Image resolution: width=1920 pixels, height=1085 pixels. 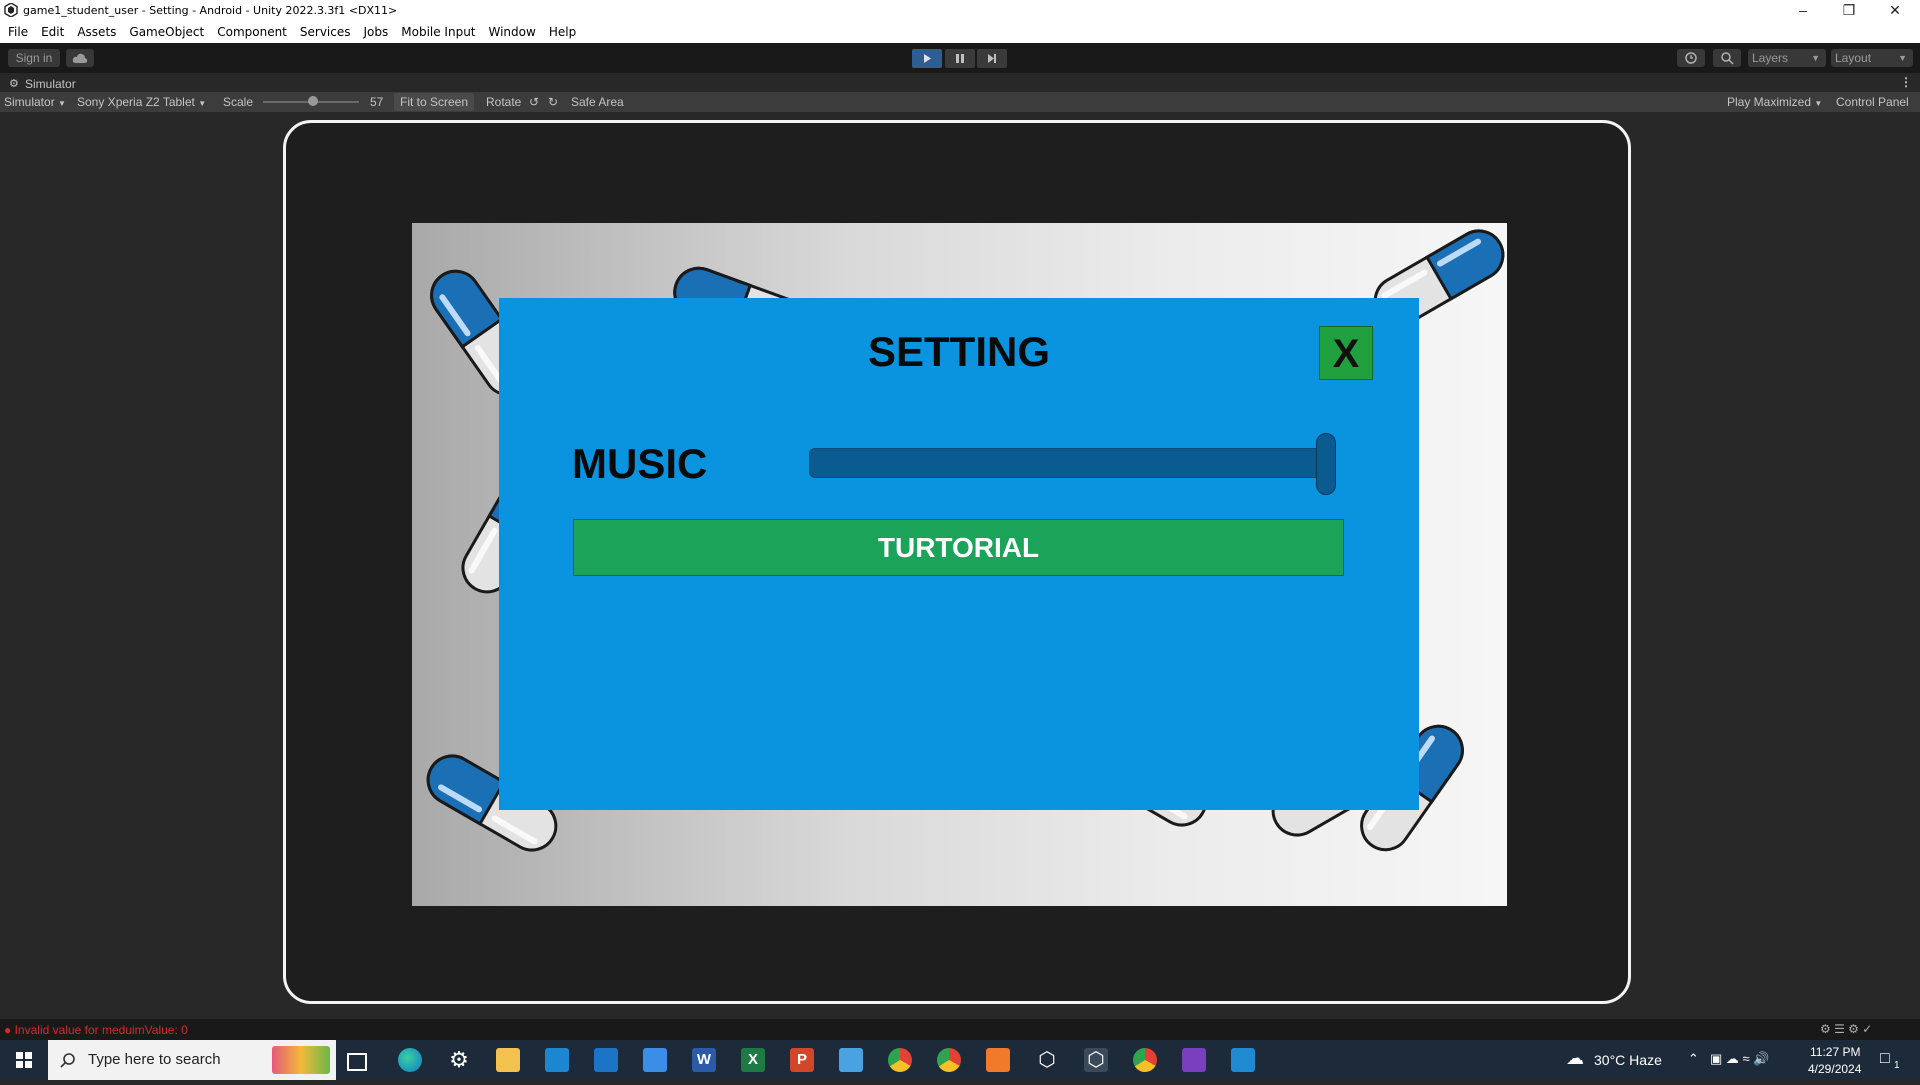 I want to click on menu-file: File, so click(x=17, y=30).